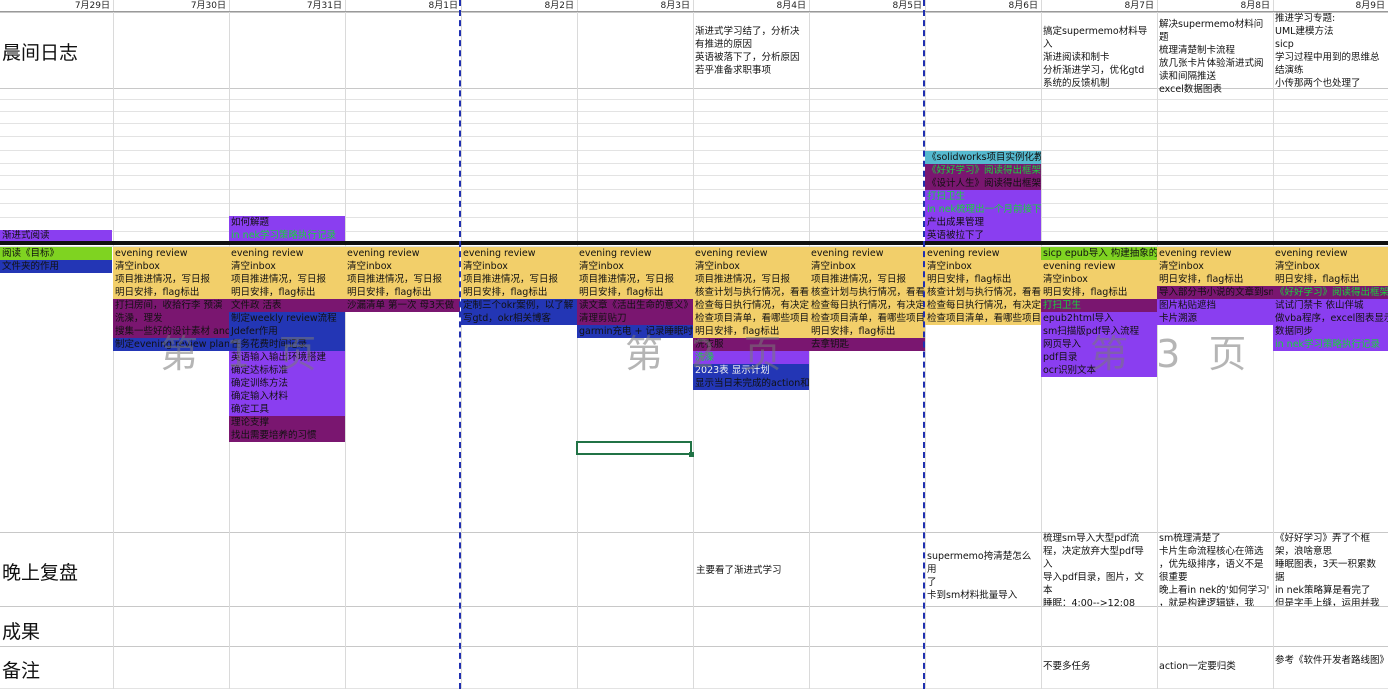  Describe the element at coordinates (1211, 551) in the screenshot. I see `note-line: 卡片生命流程核心在筛选` at that location.